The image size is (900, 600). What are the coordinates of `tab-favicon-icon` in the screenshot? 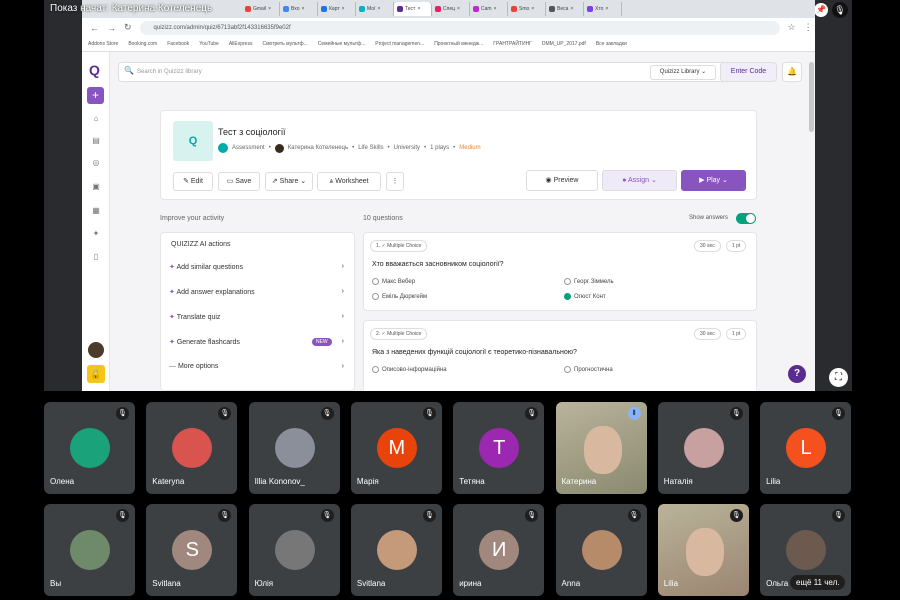 It's located at (552, 9).